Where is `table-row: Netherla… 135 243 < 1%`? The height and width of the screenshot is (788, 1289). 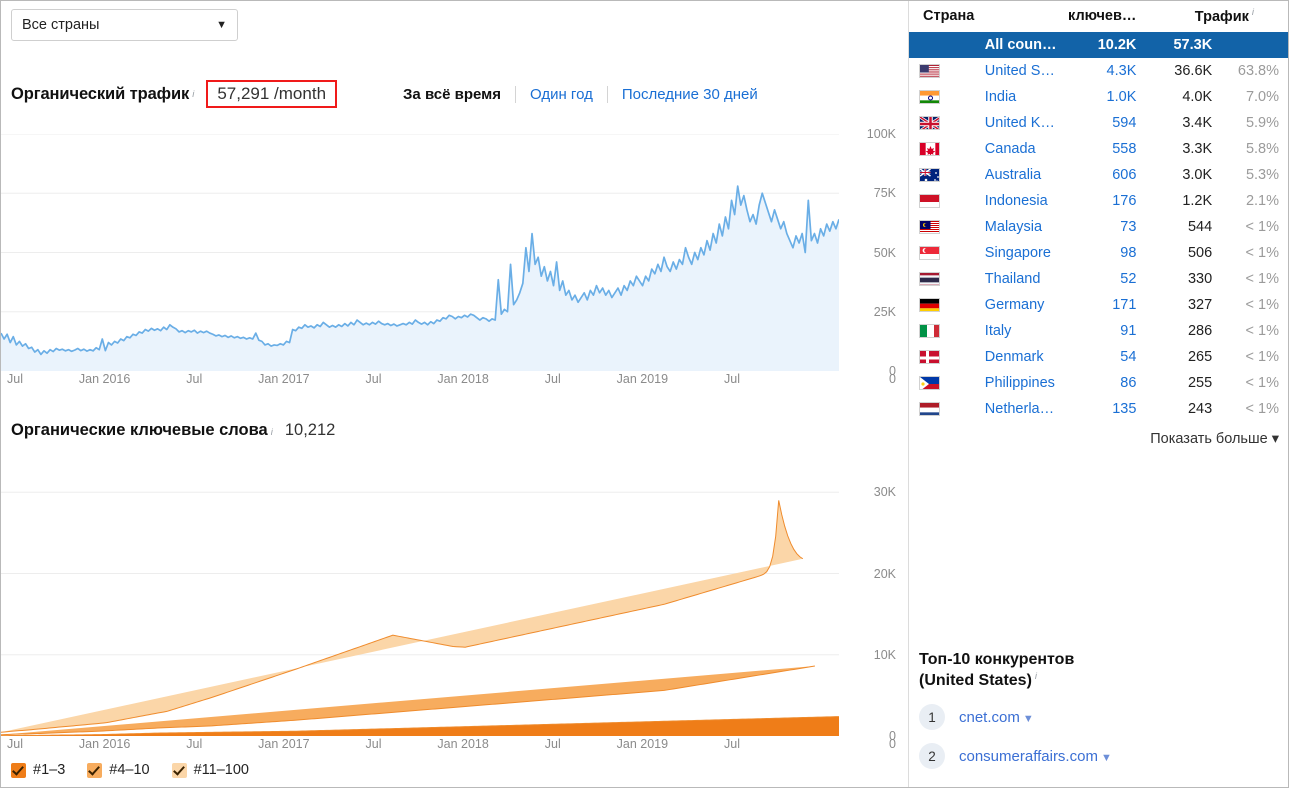 table-row: Netherla… 135 243 < 1% is located at coordinates (1098, 409).